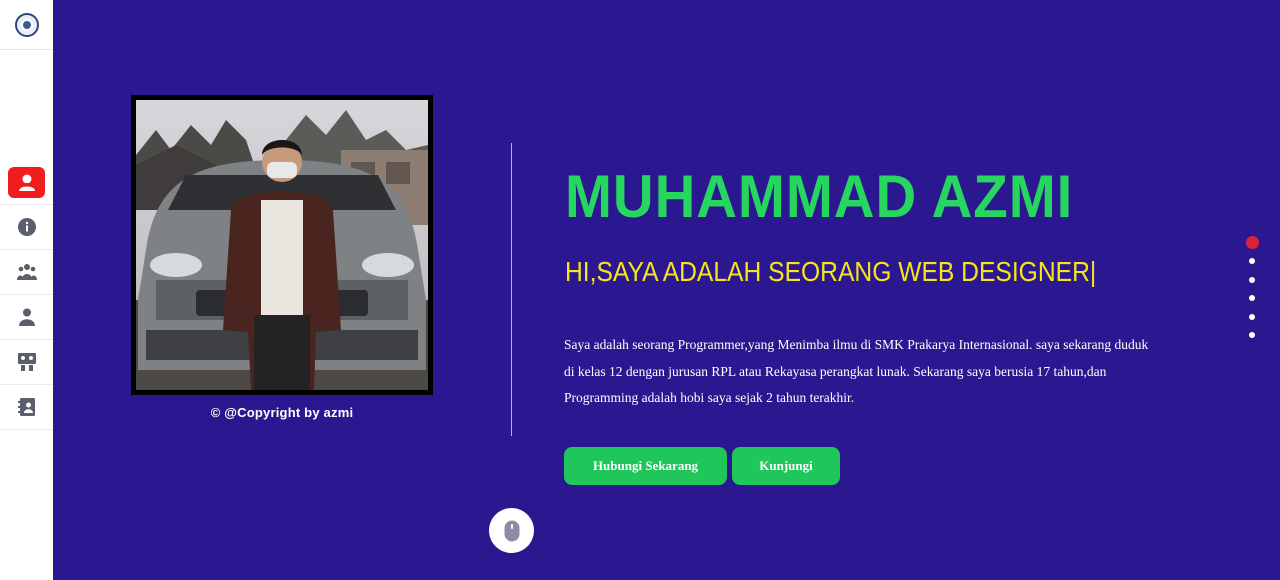 The width and height of the screenshot is (1280, 580). I want to click on sidebar-item-team, so click(26, 272).